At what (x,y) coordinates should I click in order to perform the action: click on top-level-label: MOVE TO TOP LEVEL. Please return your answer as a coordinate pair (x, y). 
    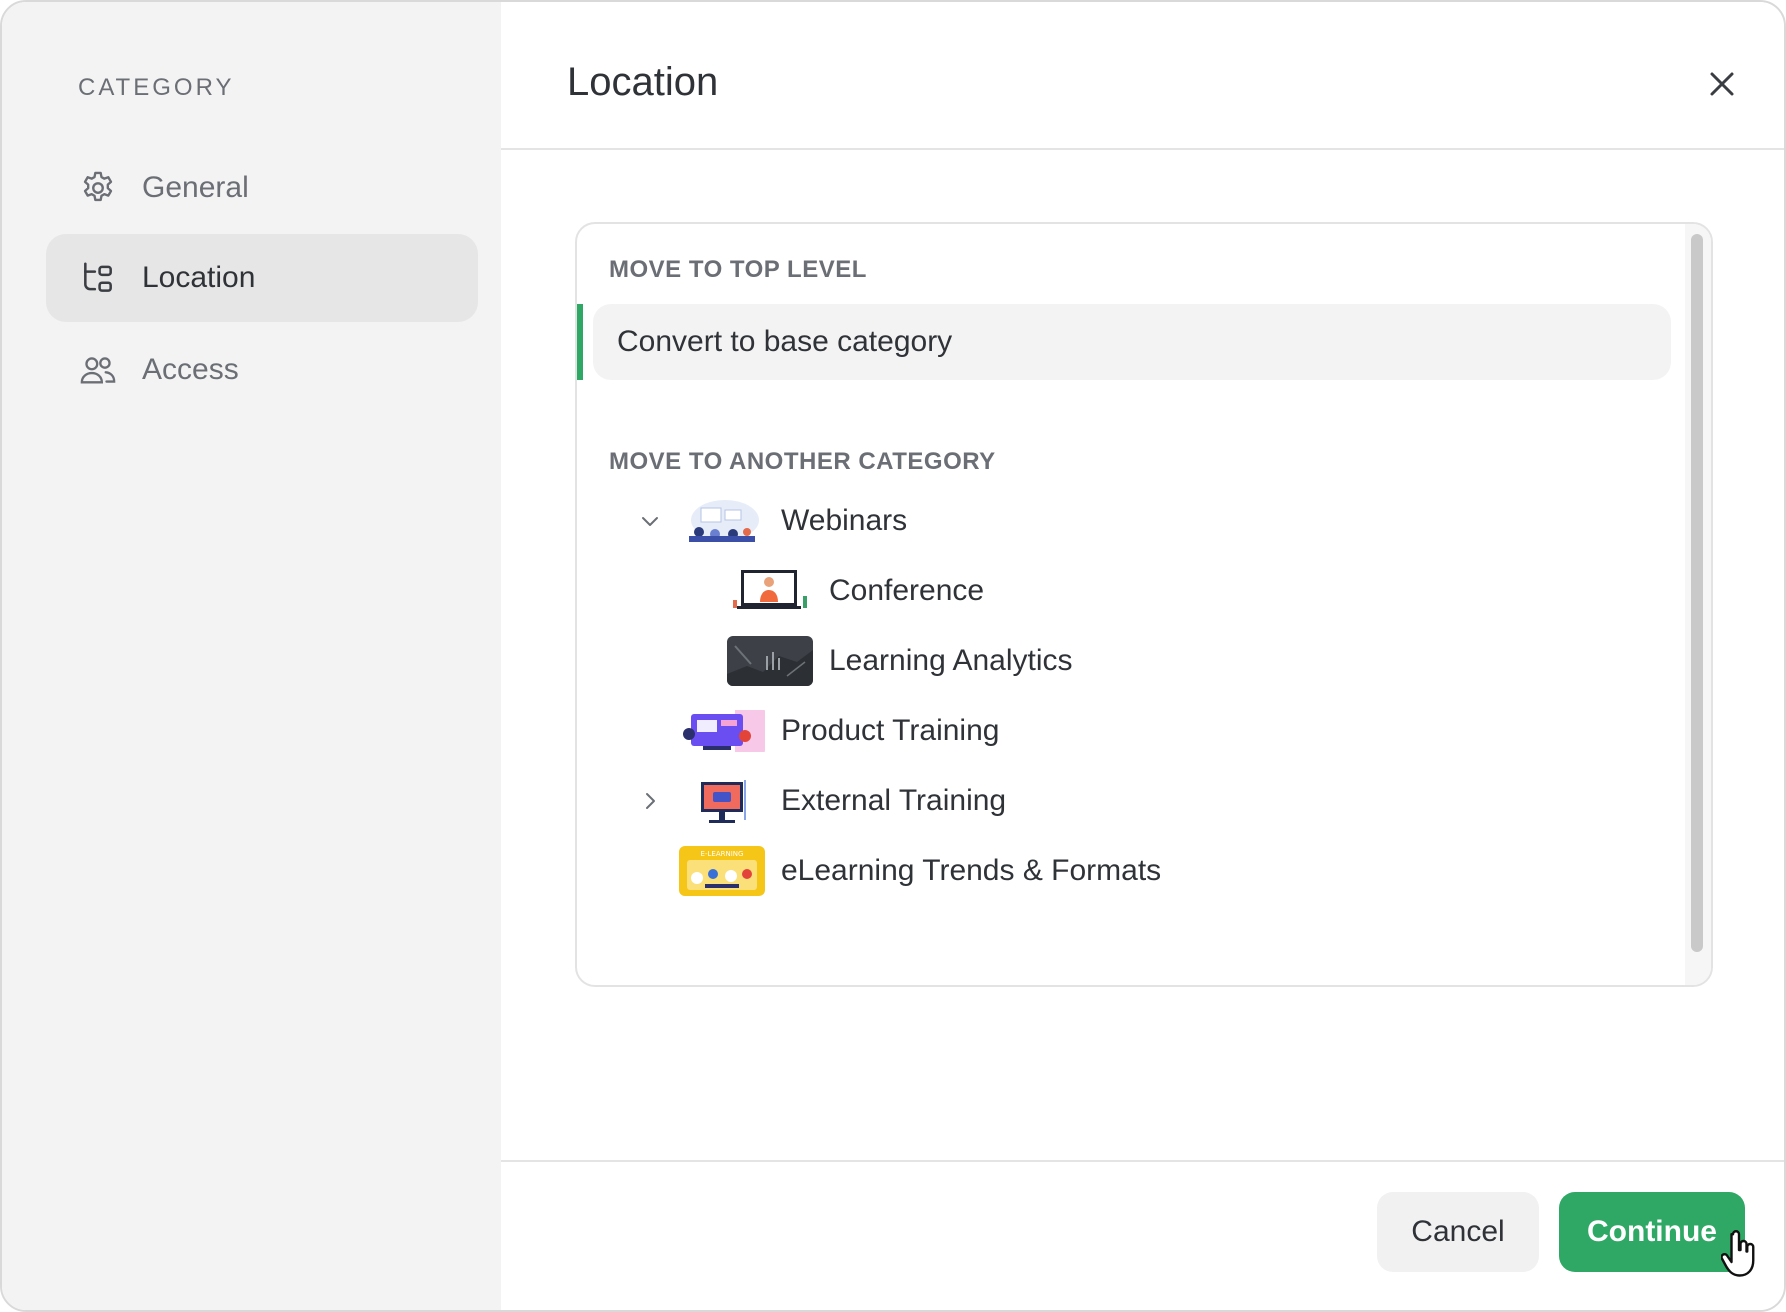
    Looking at the image, I should click on (738, 269).